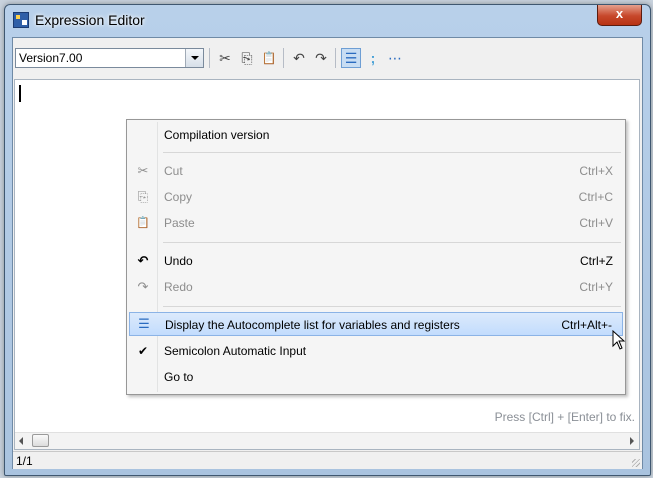 This screenshot has height=478, width=653. Describe the element at coordinates (376, 261) in the screenshot. I see `menu-item-undo: ↶ Undo Ctrl+Z` at that location.